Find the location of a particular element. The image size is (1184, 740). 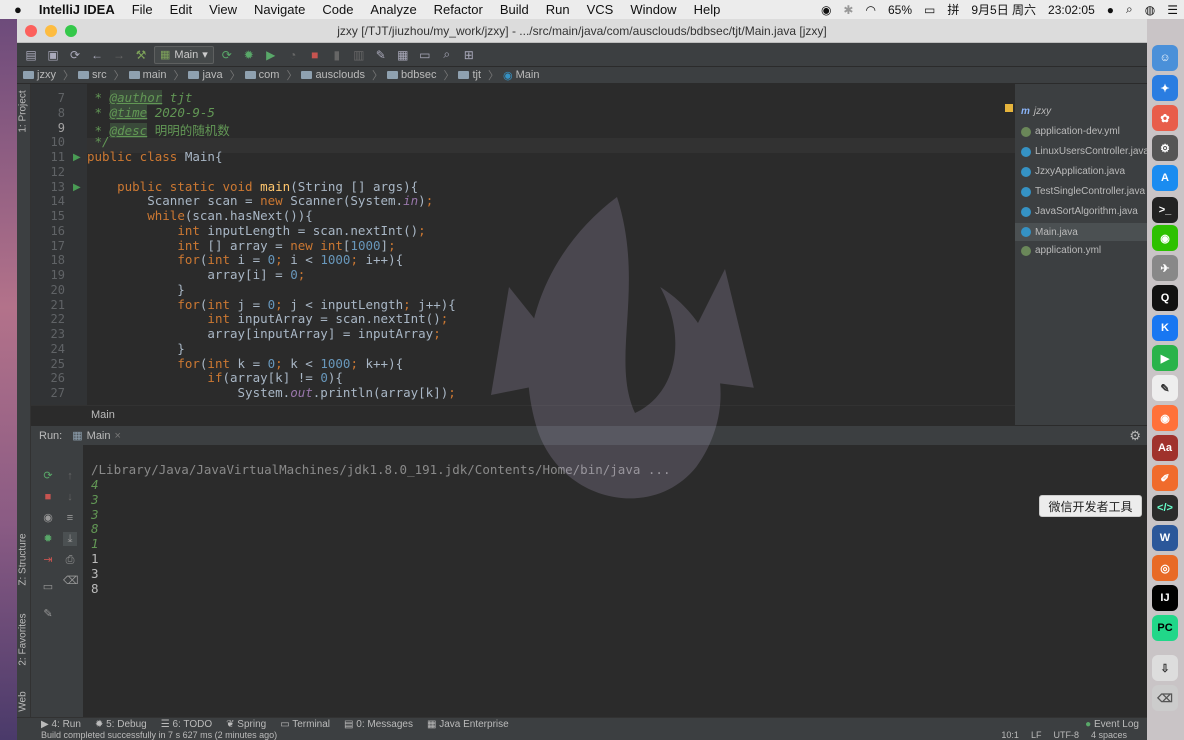

tab-run-main: ▦ Main × is located at coordinates (96, 436).